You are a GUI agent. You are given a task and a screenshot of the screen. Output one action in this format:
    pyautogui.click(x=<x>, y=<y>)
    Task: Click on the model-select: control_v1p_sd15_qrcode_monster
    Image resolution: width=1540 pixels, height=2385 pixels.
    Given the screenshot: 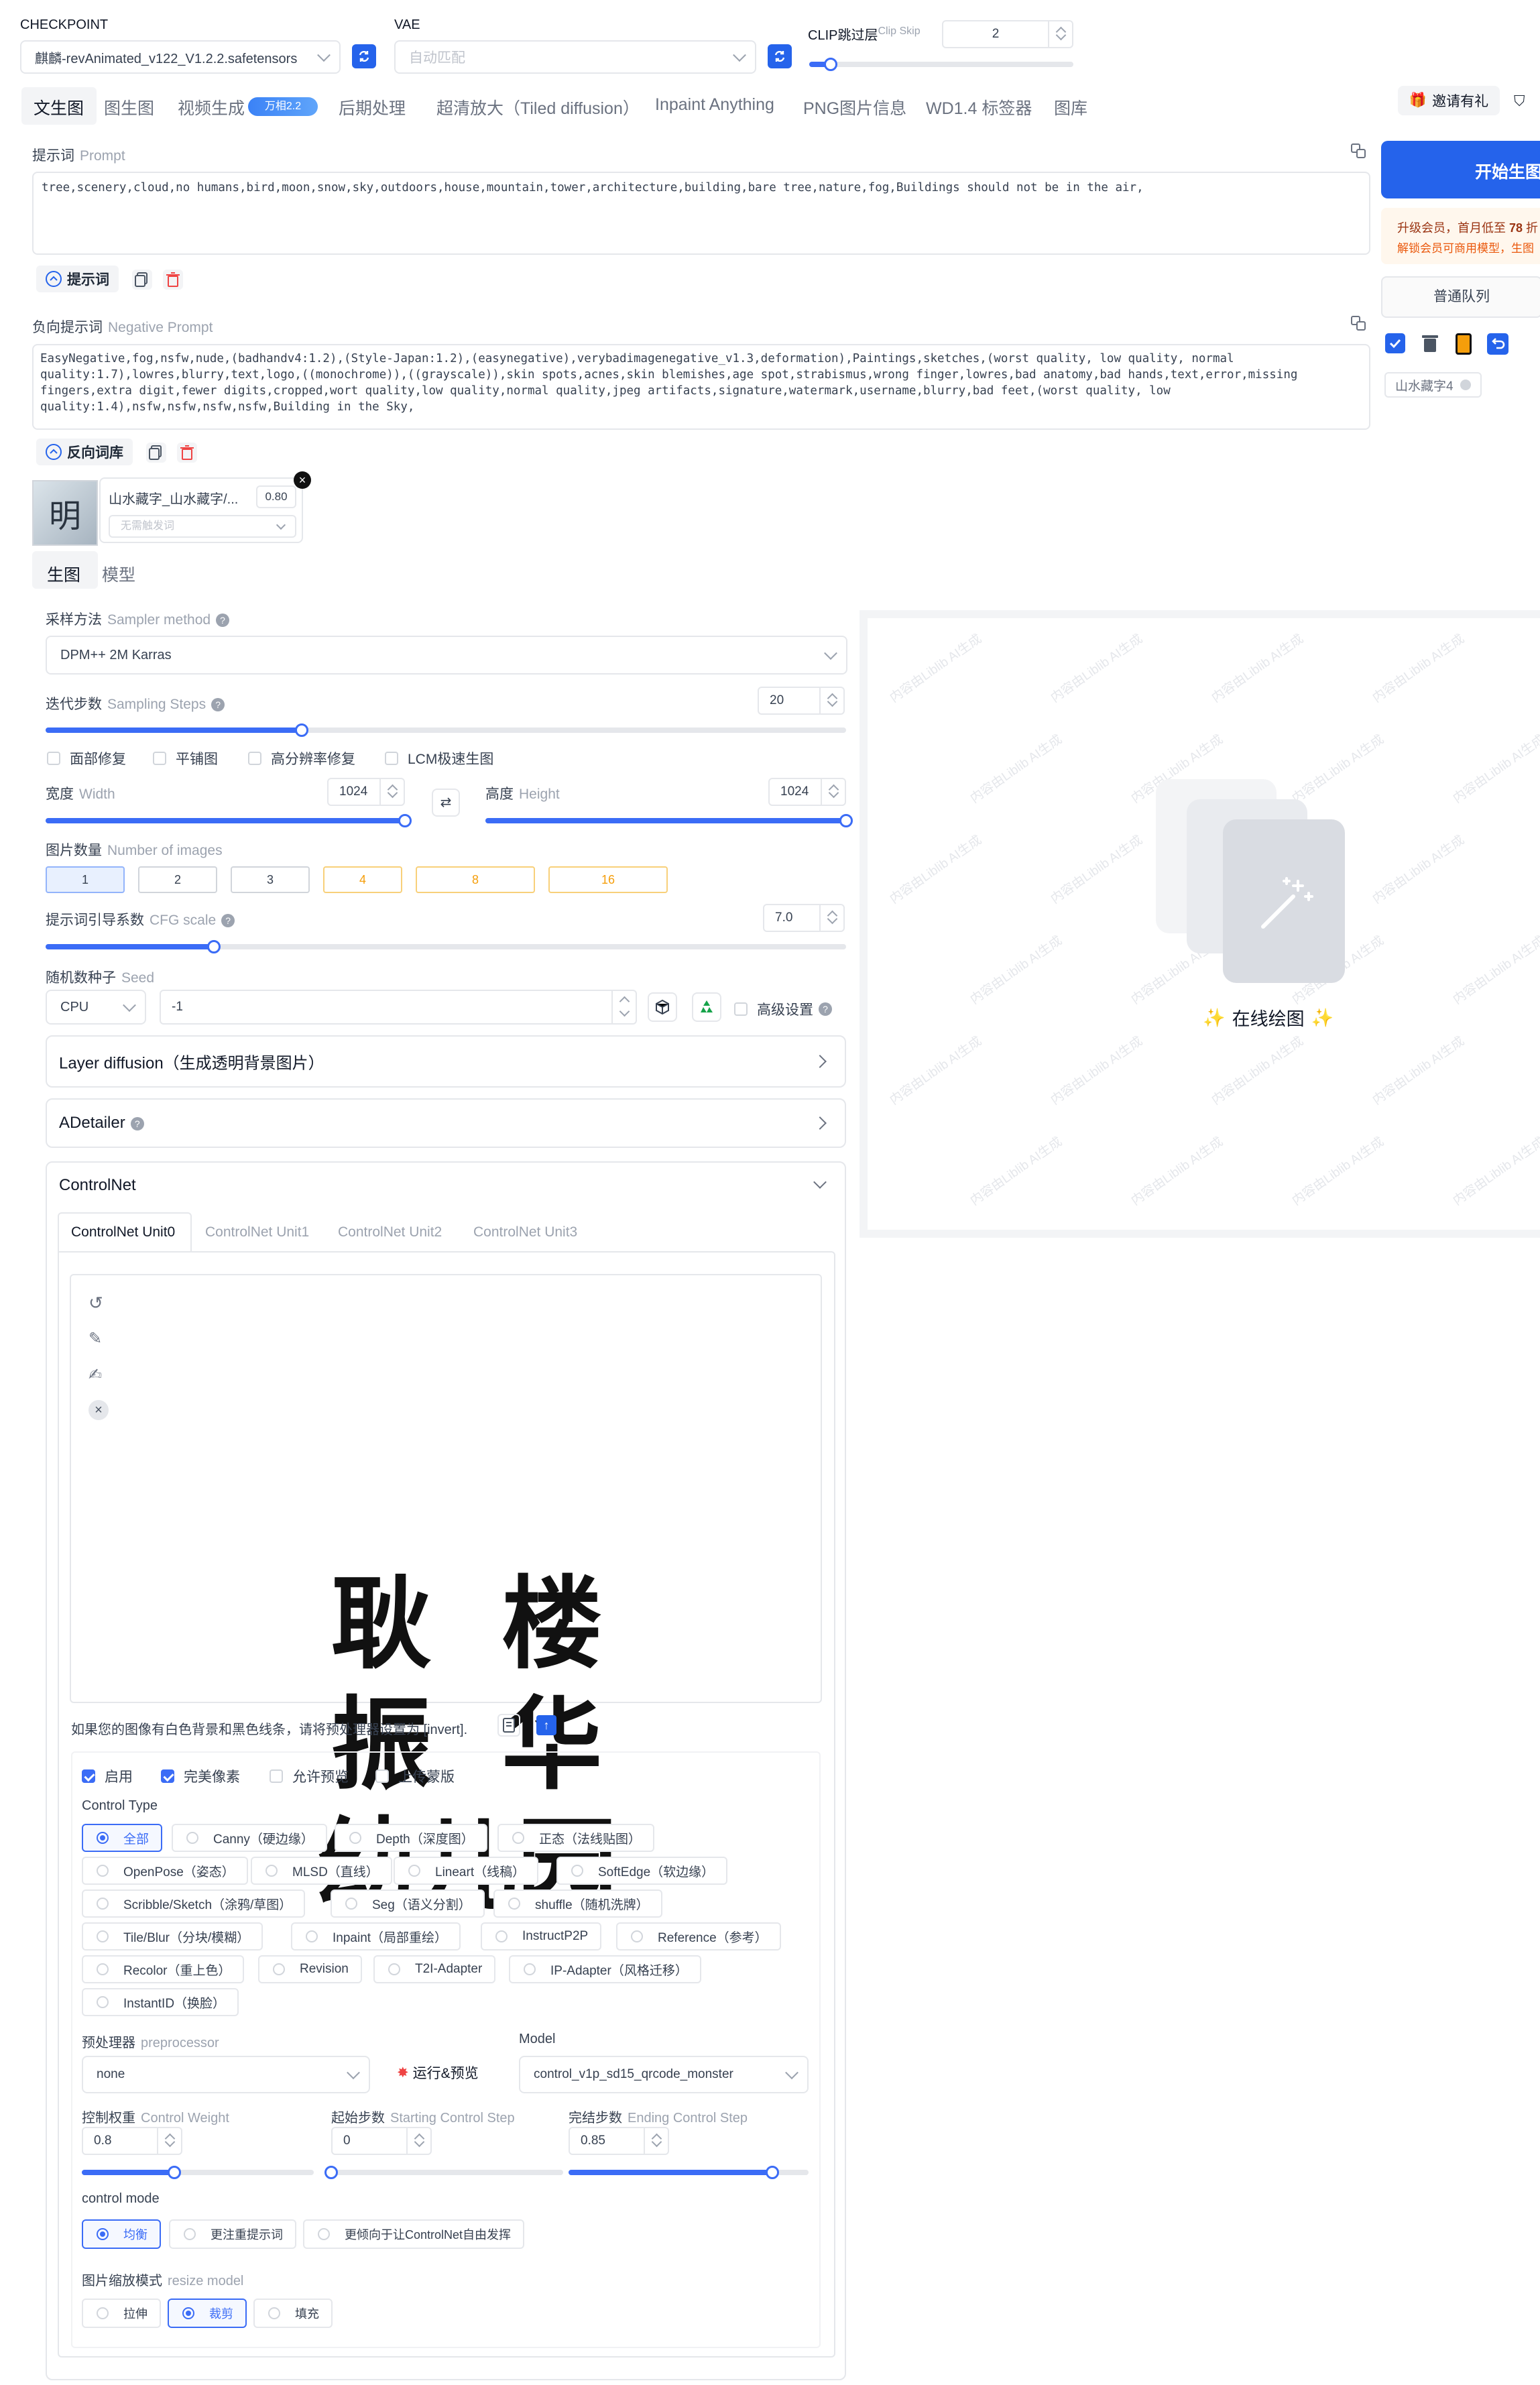 What is the action you would take?
    pyautogui.click(x=664, y=2074)
    